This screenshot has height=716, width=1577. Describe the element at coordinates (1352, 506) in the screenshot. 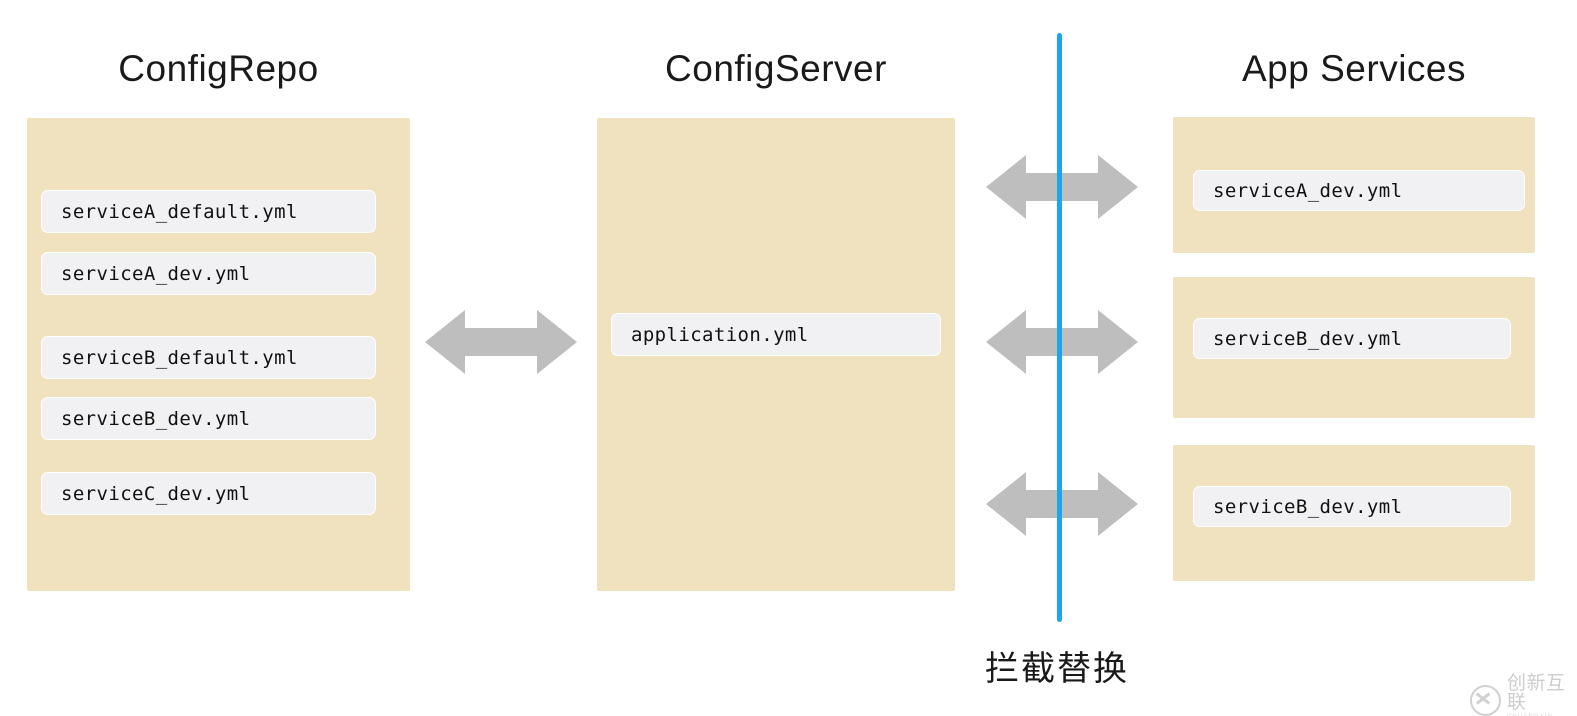

I see `file-chip-app-serviceC-dev: serviceB_dev.yml` at that location.